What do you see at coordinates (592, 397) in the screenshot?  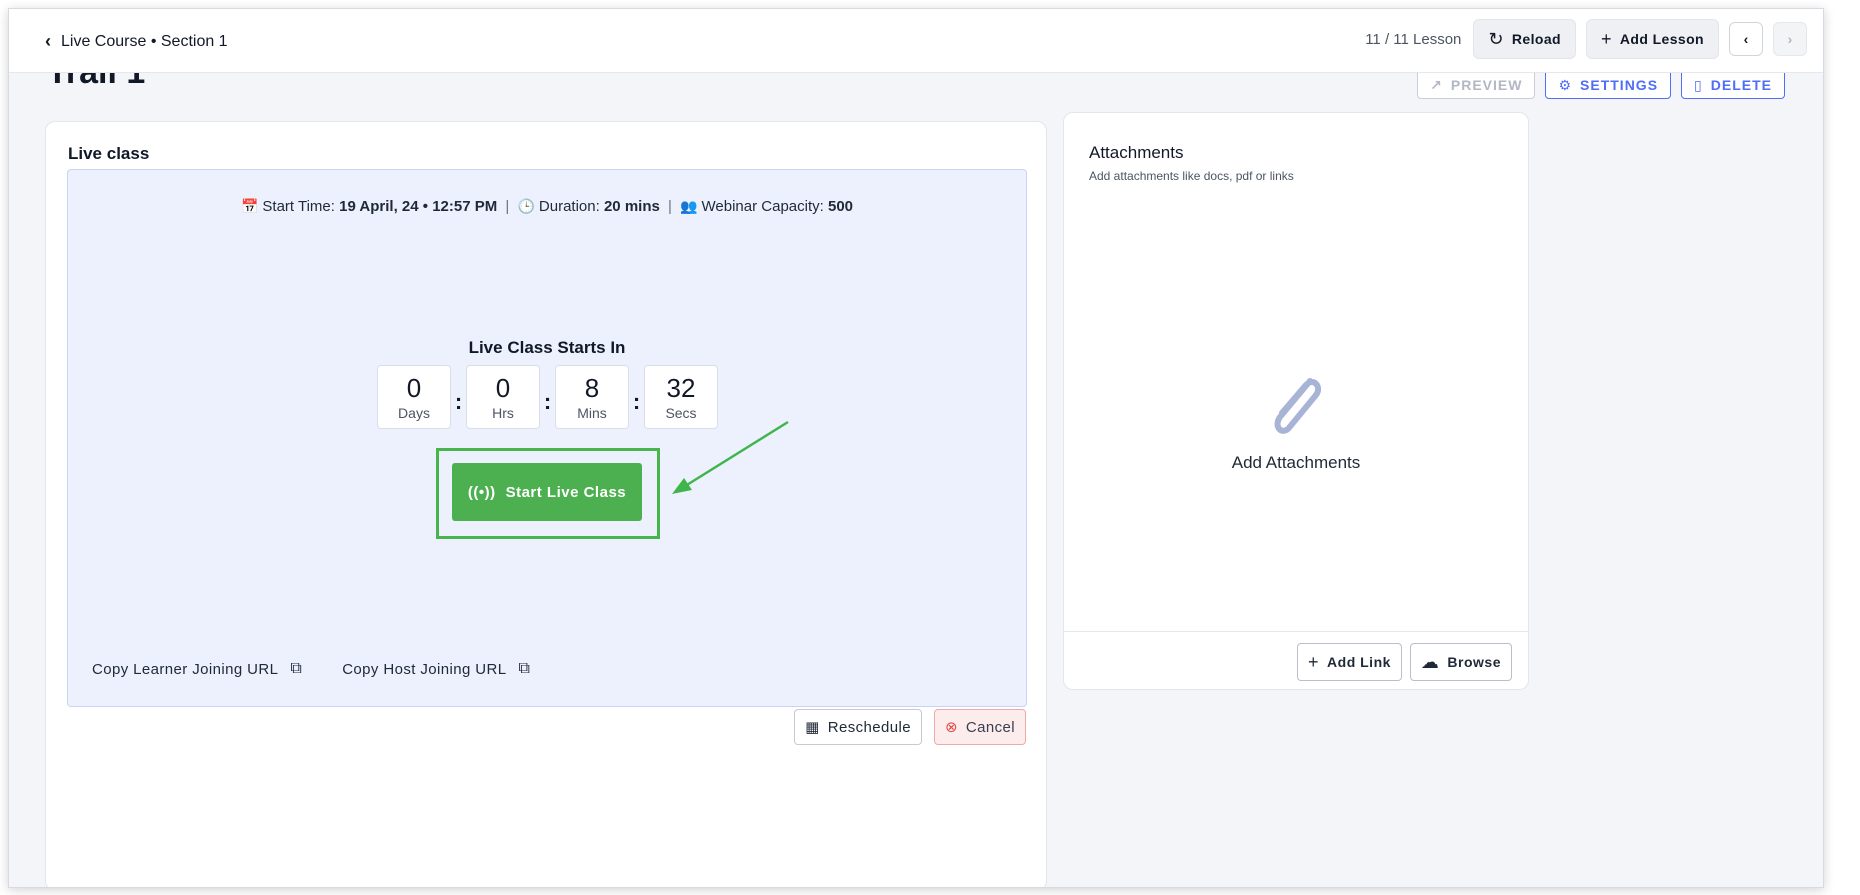 I see `countdown-minutes: 8 Mins` at bounding box center [592, 397].